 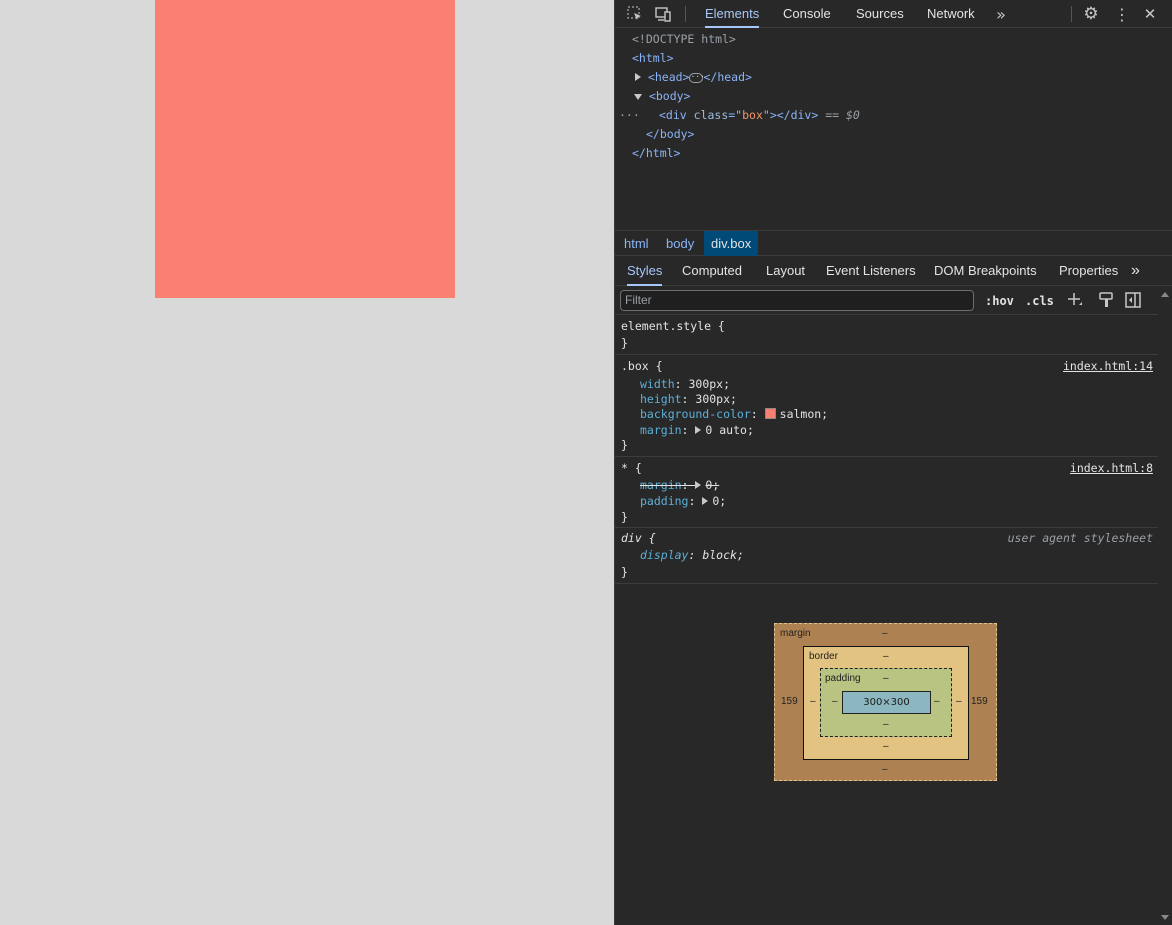 What do you see at coordinates (951, 14) in the screenshot?
I see `tab-network: Network` at bounding box center [951, 14].